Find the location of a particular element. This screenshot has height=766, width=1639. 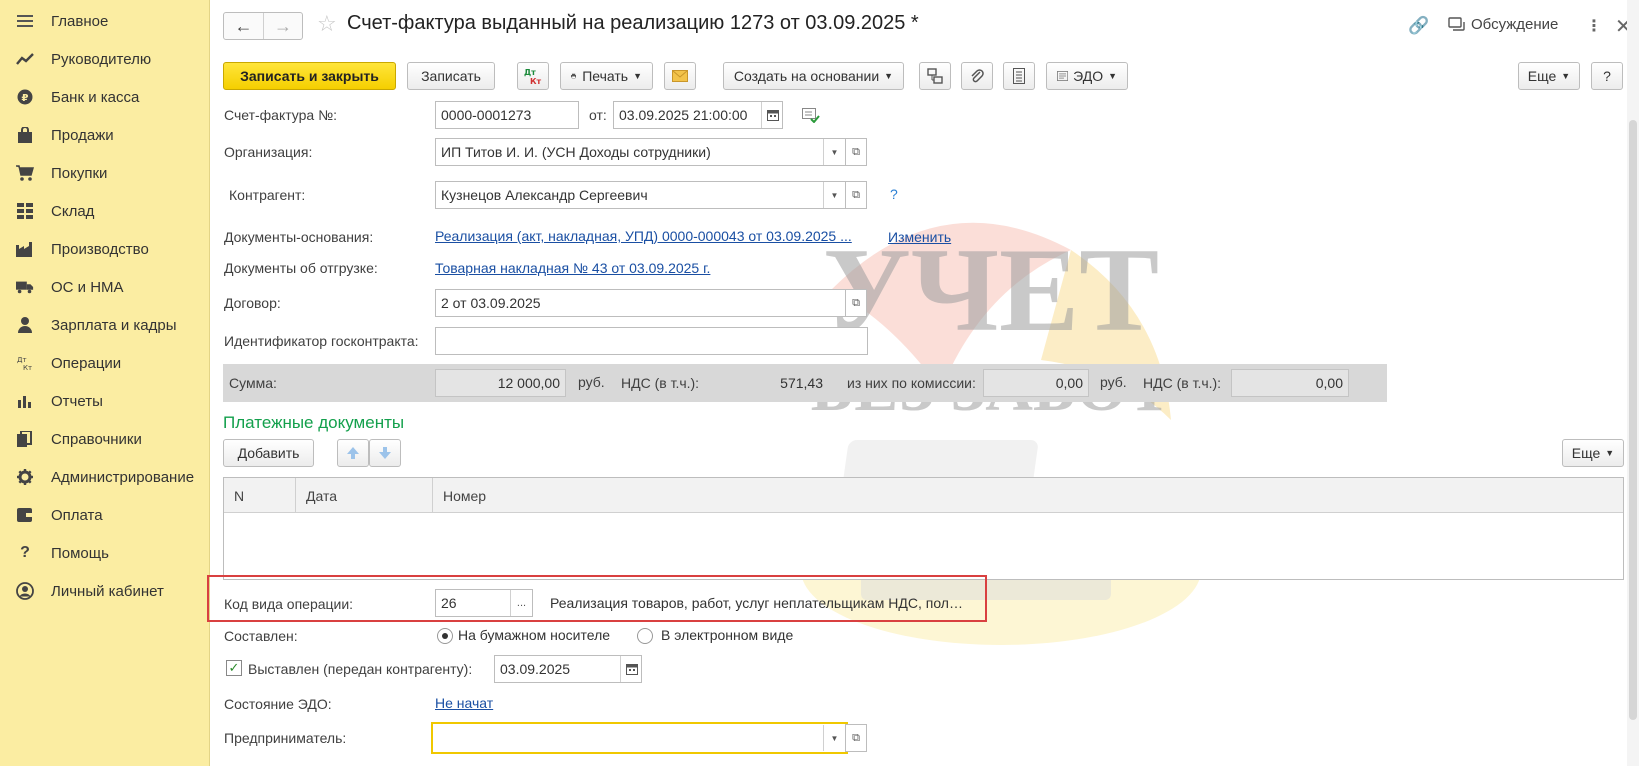

move-down-button is located at coordinates (385, 453).